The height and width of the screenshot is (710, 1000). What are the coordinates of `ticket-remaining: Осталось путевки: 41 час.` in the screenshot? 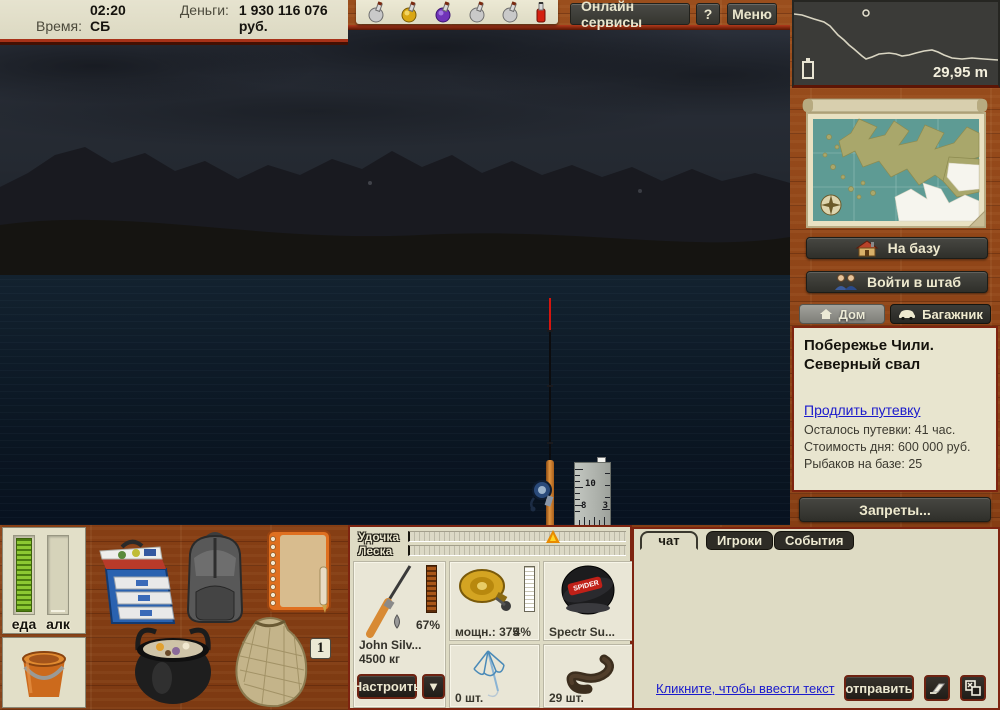 It's located at (880, 430).